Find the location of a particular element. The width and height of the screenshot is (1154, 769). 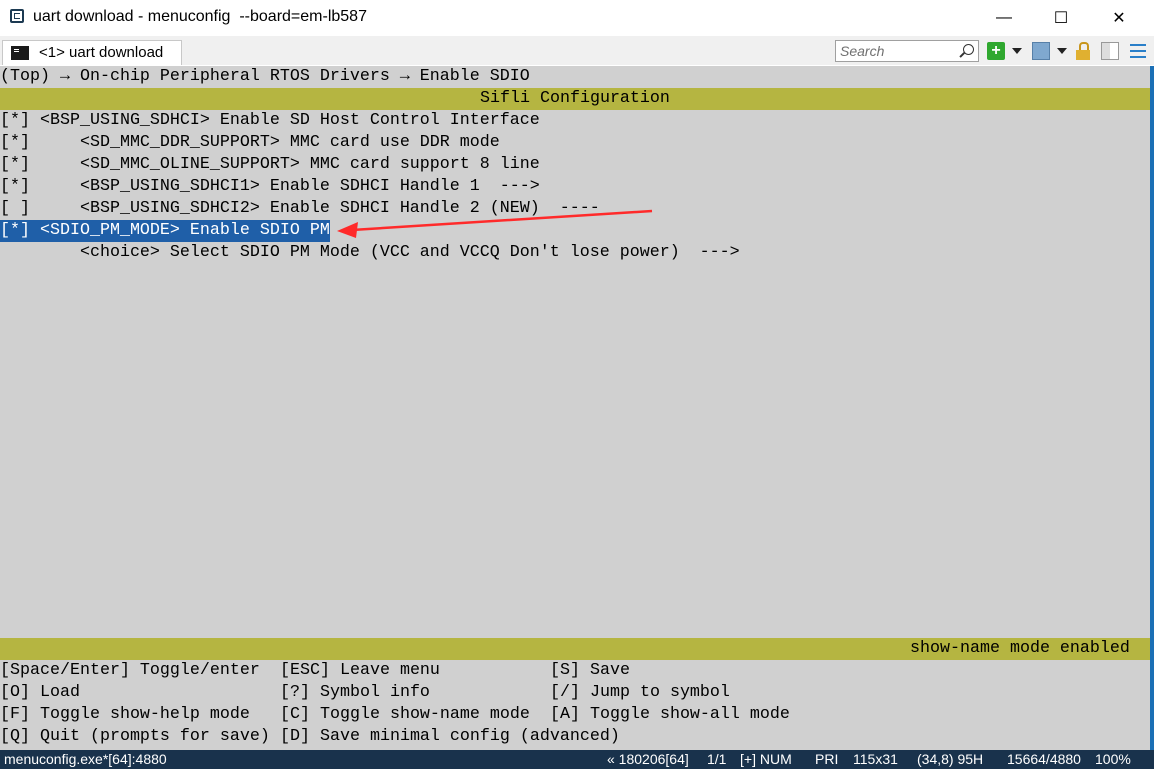

annotation-arrow-head is located at coordinates (347, 230).